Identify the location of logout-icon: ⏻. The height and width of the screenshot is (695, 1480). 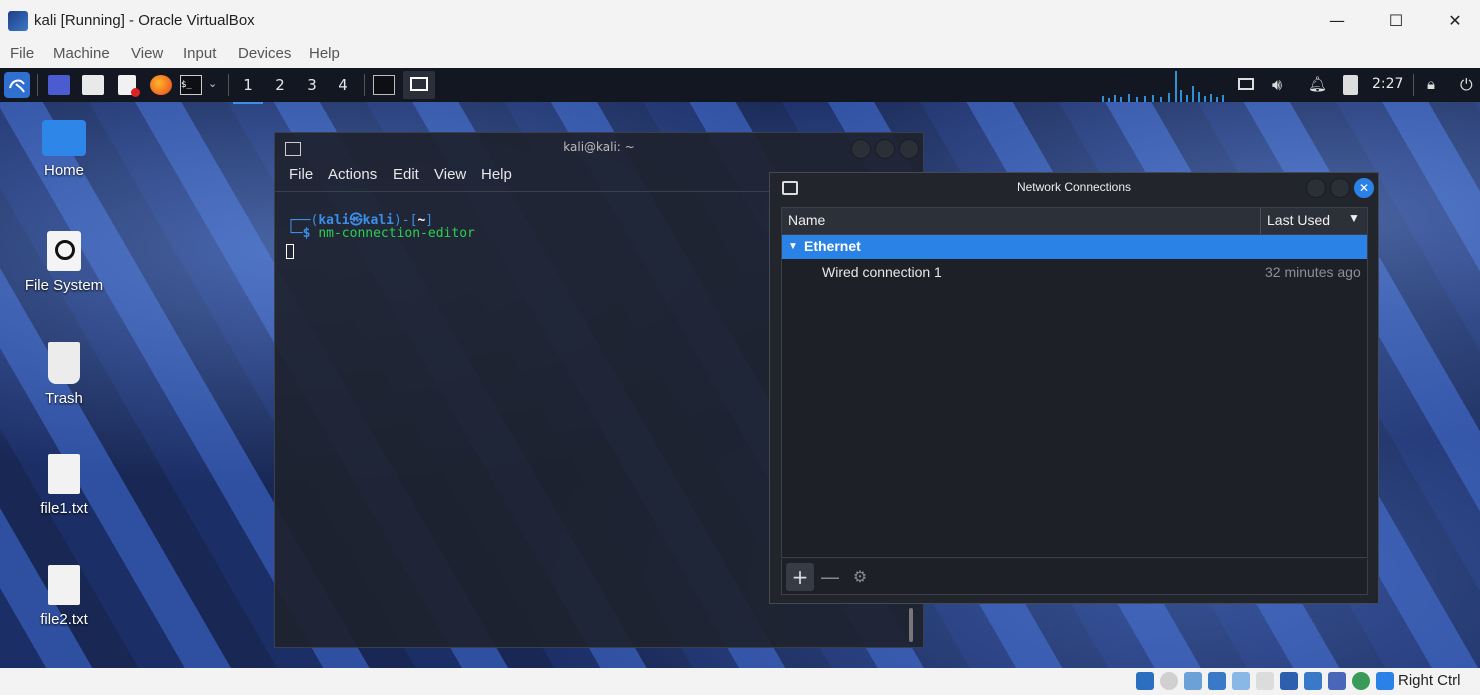
(1466, 85).